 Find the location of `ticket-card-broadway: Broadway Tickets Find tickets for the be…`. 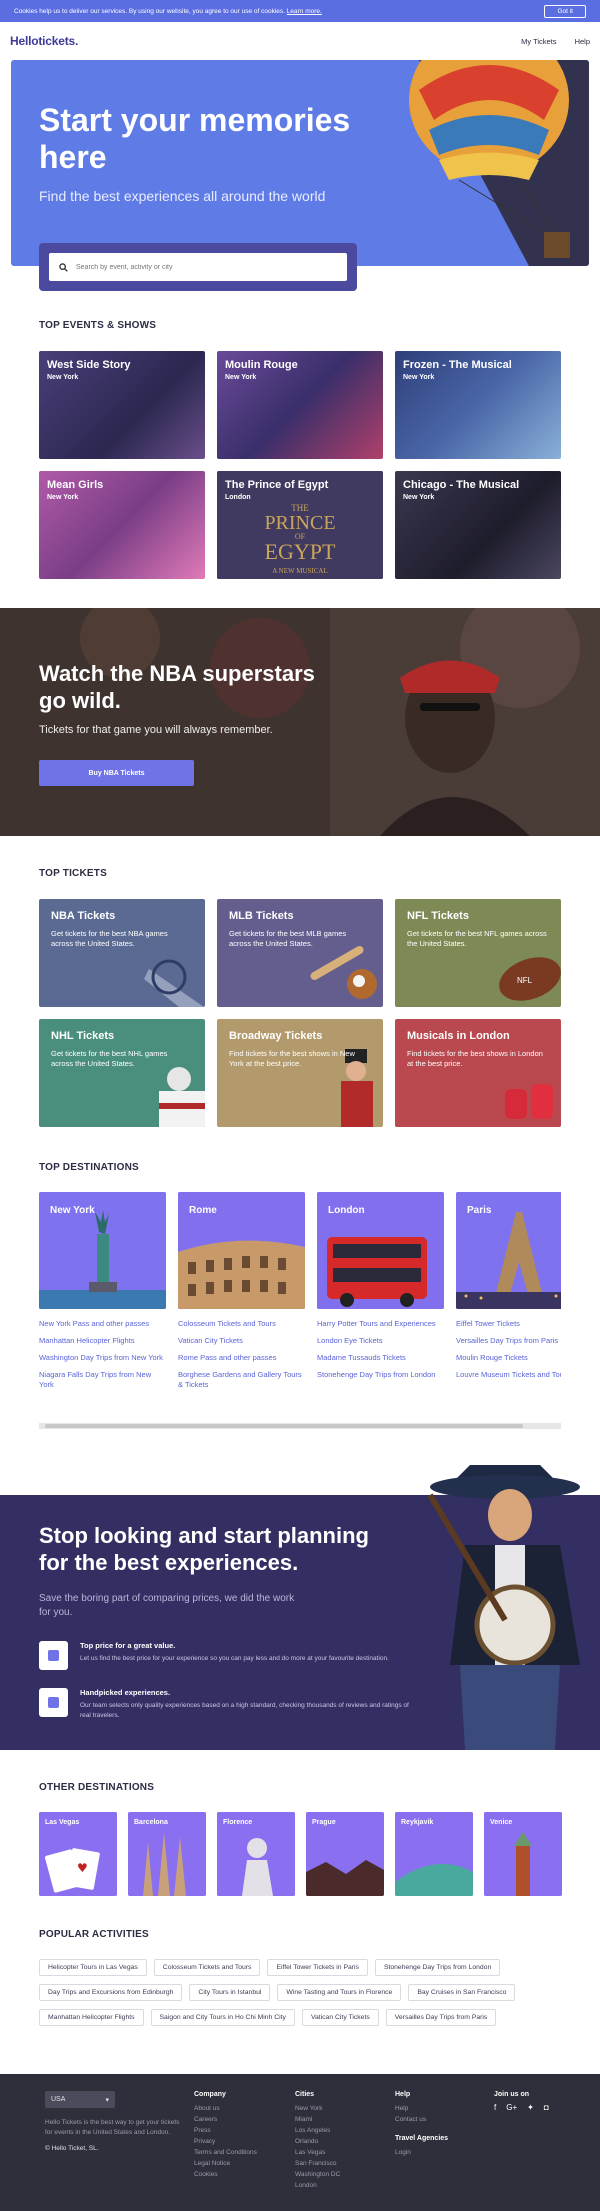

ticket-card-broadway: Broadway Tickets Find tickets for the be… is located at coordinates (300, 1073).